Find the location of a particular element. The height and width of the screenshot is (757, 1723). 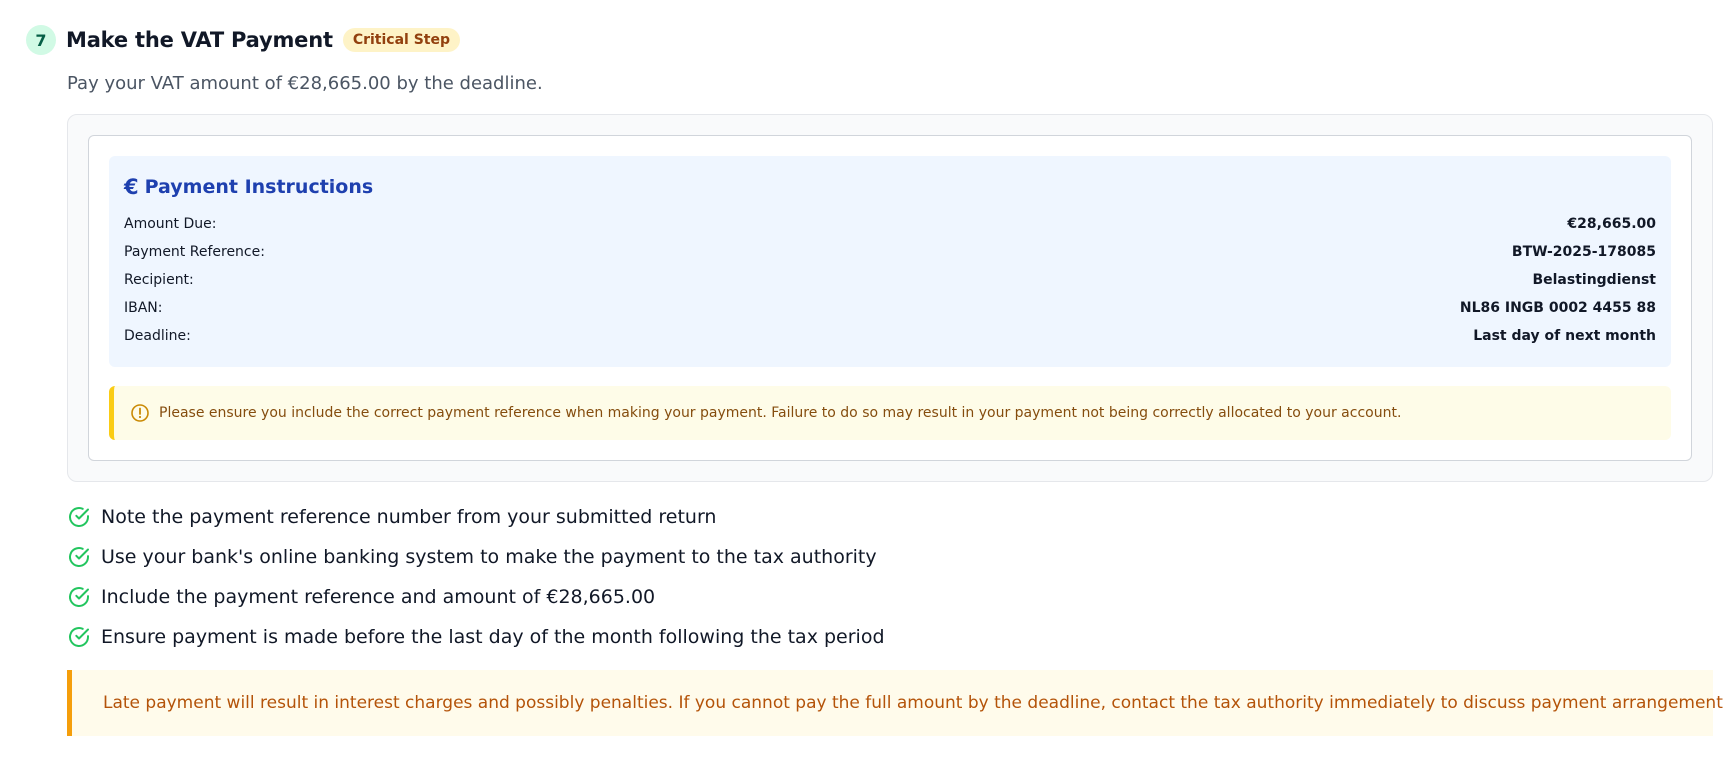

deadline-row: Deadline: Last day of next month is located at coordinates (890, 336).